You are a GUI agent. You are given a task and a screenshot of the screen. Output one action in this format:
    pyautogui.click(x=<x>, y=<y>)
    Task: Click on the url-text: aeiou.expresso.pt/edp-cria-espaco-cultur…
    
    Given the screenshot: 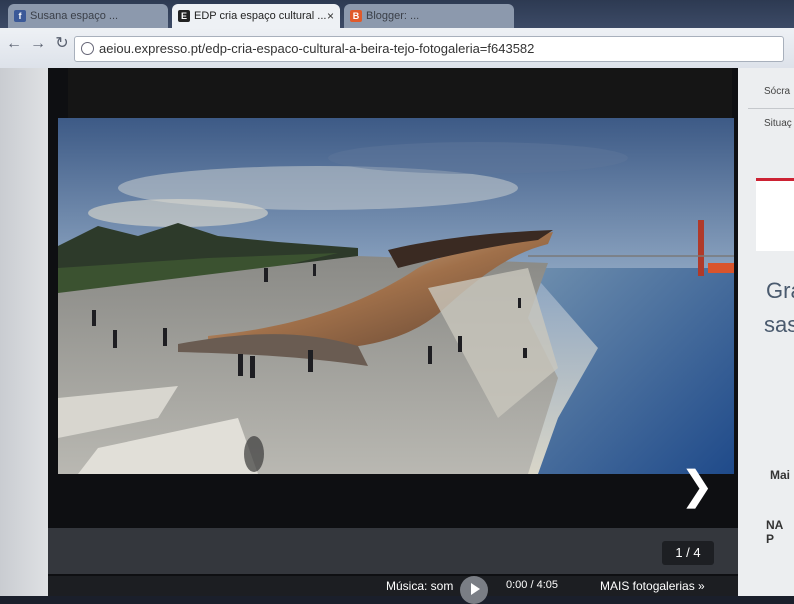 What is the action you would take?
    pyautogui.click(x=316, y=48)
    